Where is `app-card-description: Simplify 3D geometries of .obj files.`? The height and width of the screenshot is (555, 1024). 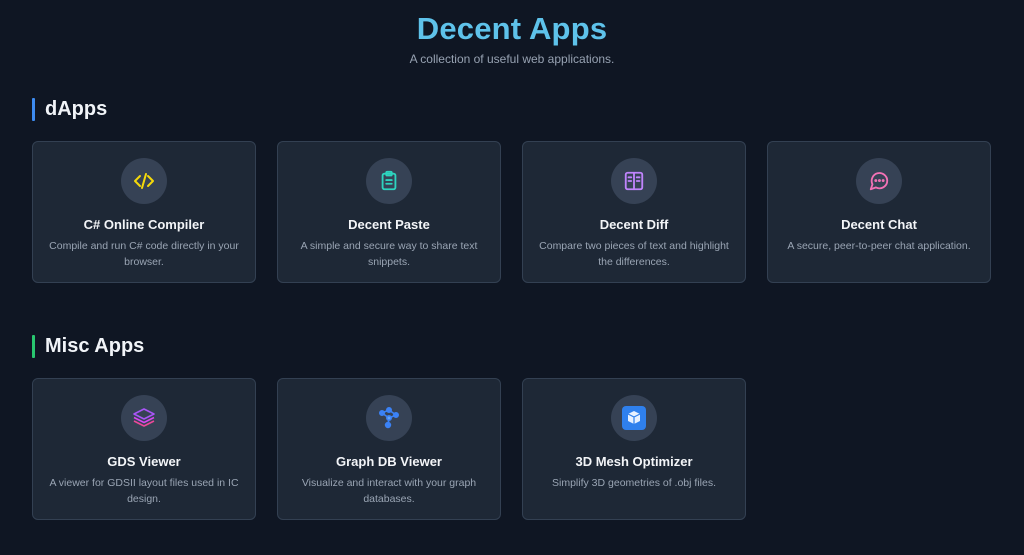
app-card-description: Simplify 3D geometries of .obj files. is located at coordinates (634, 483).